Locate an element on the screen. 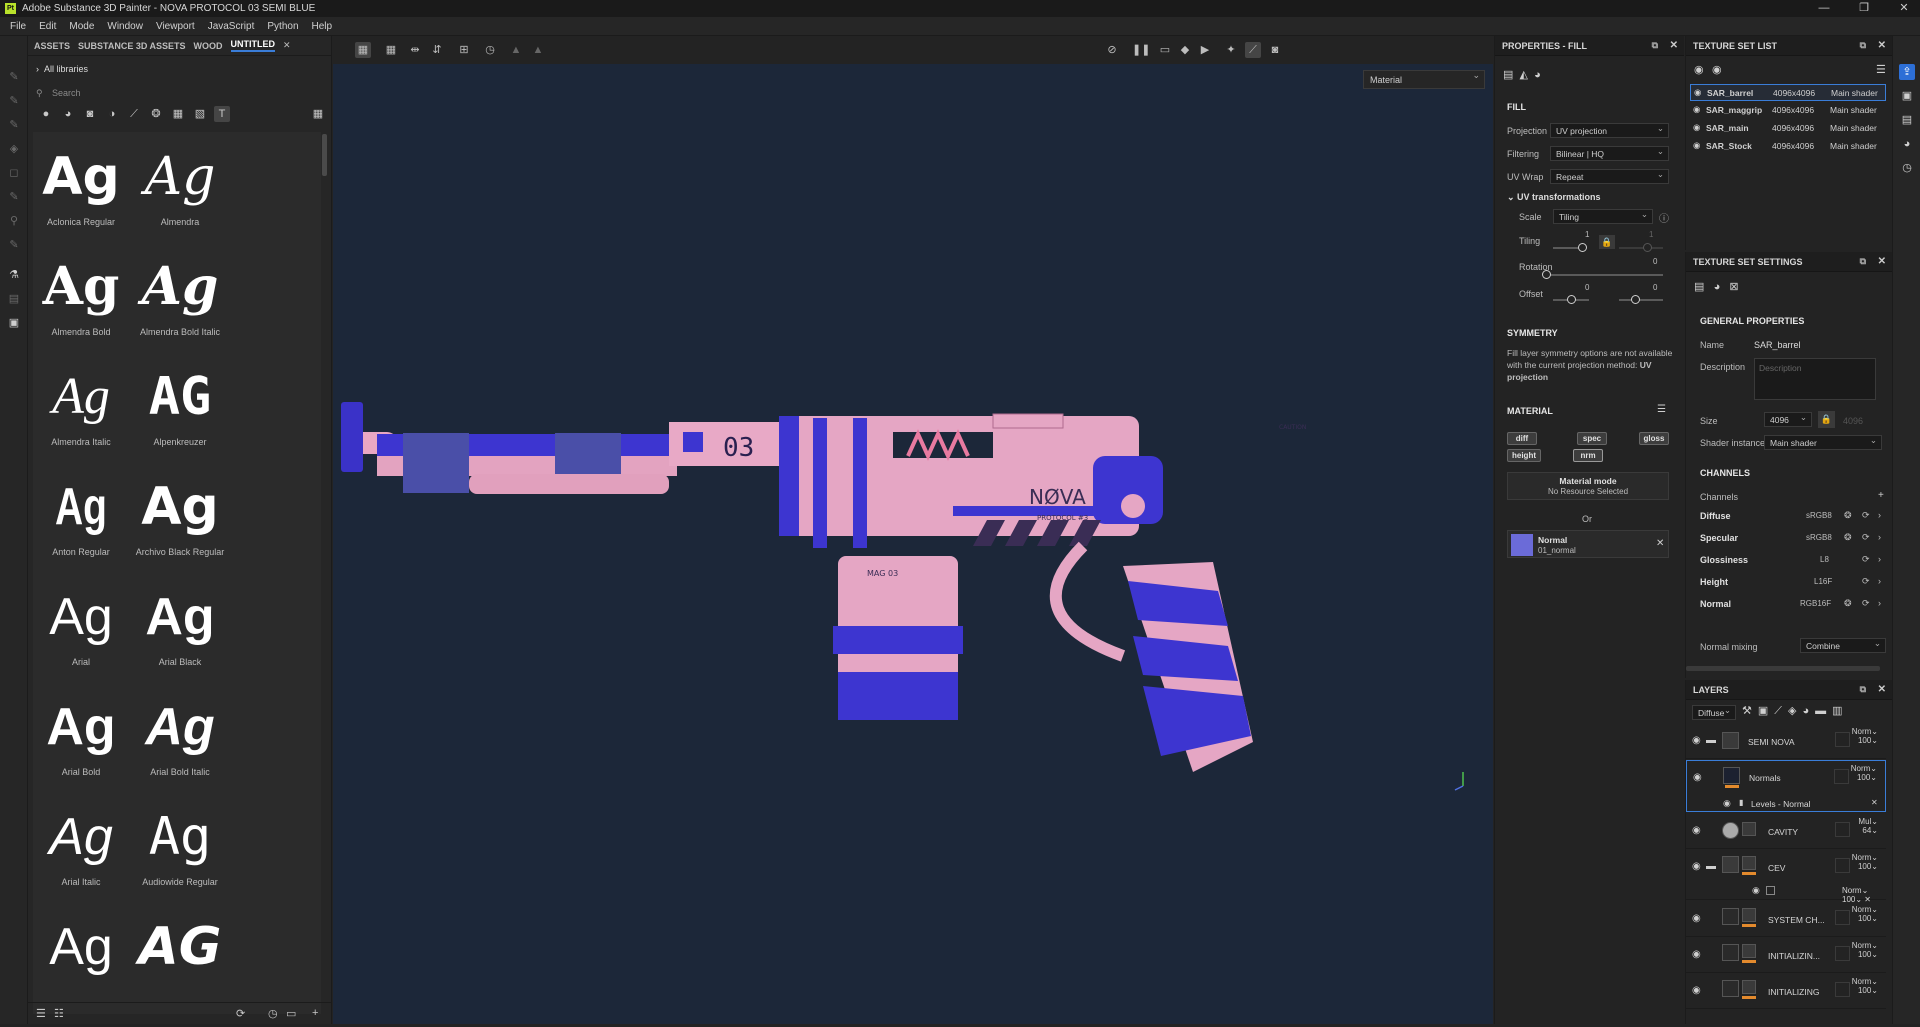 Image resolution: width=1920 pixels, height=1027 pixels. history-panel-icon: ◷ is located at coordinates (1907, 168).